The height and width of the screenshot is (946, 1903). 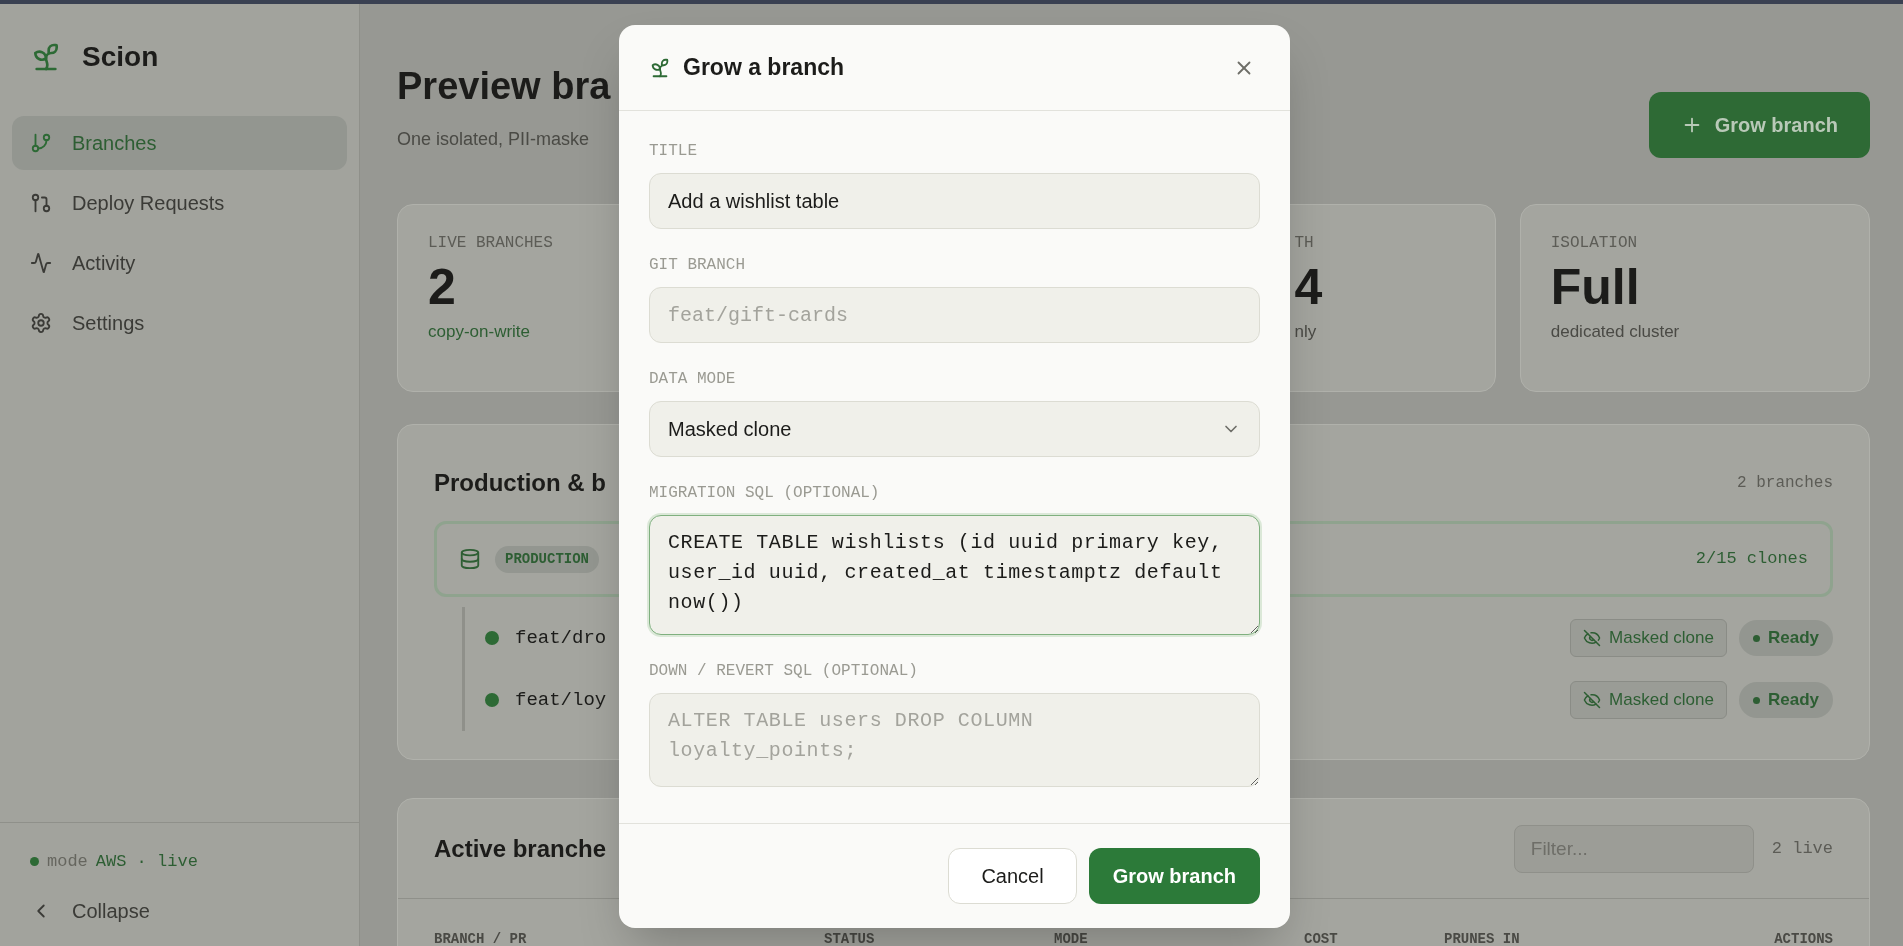 What do you see at coordinates (1304, 243) in the screenshot?
I see `stat-label: TH` at bounding box center [1304, 243].